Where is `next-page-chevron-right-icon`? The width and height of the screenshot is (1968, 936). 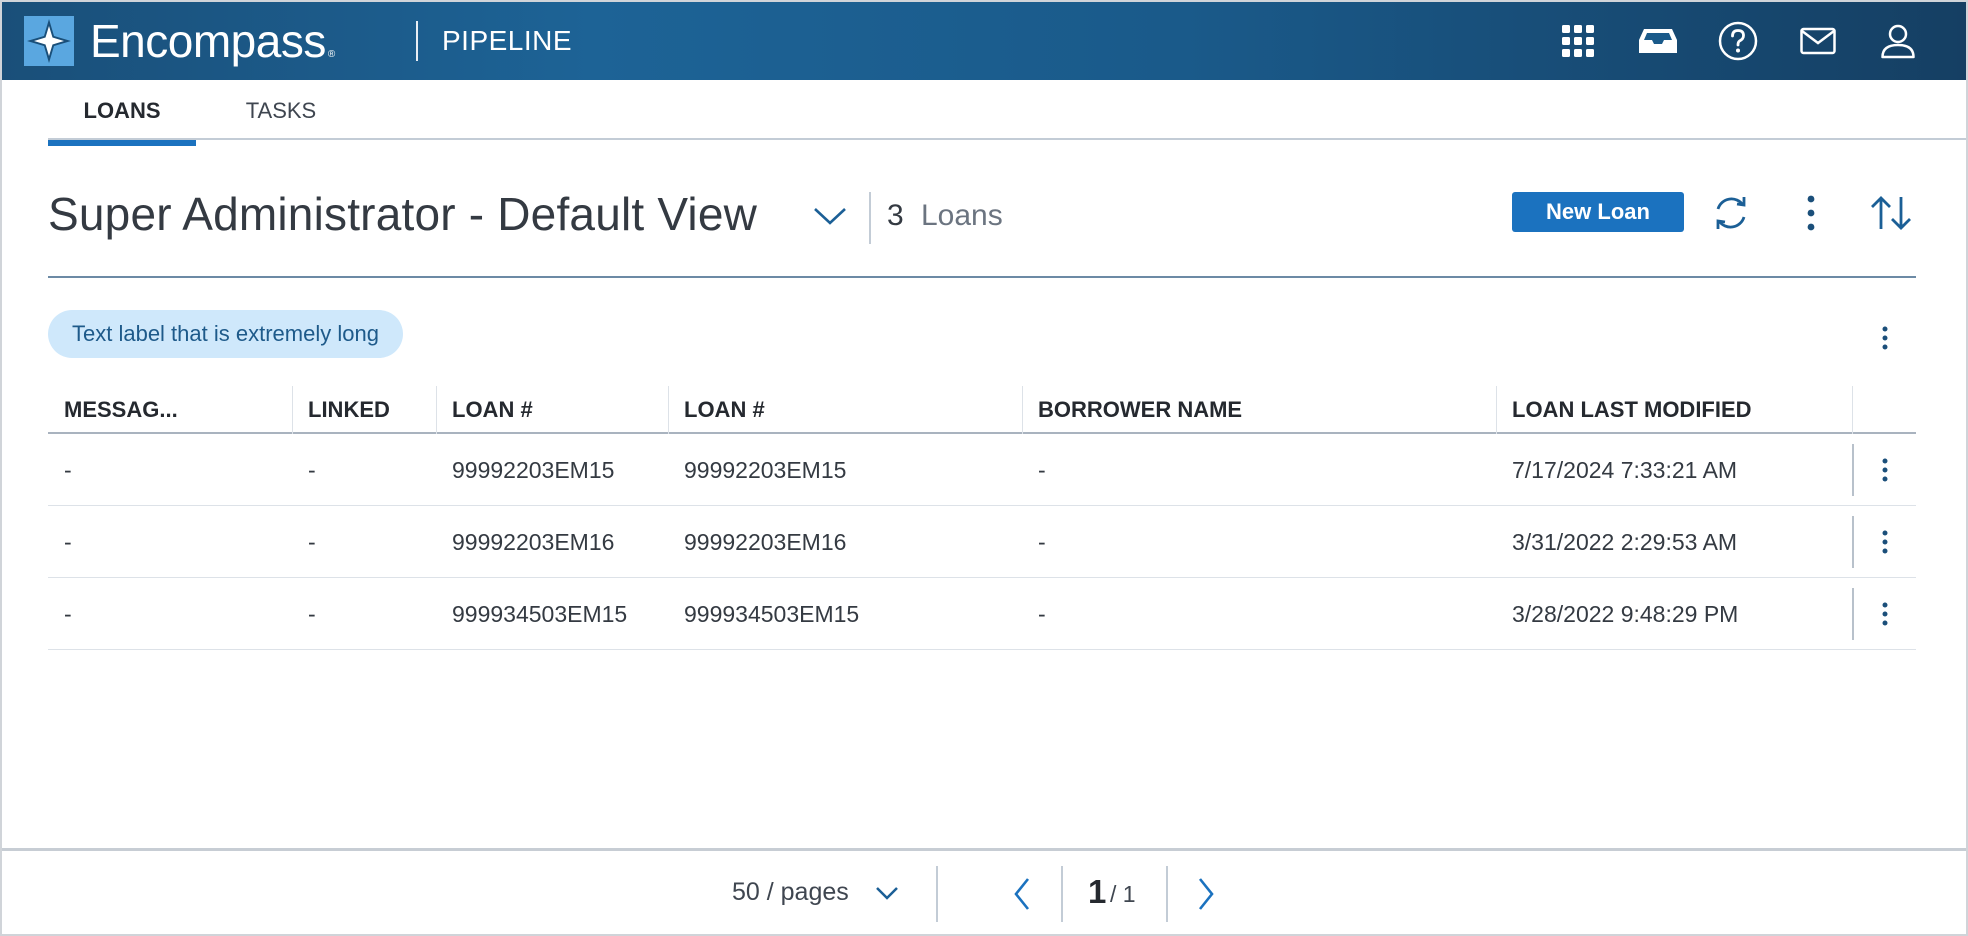
next-page-chevron-right-icon is located at coordinates (1206, 894).